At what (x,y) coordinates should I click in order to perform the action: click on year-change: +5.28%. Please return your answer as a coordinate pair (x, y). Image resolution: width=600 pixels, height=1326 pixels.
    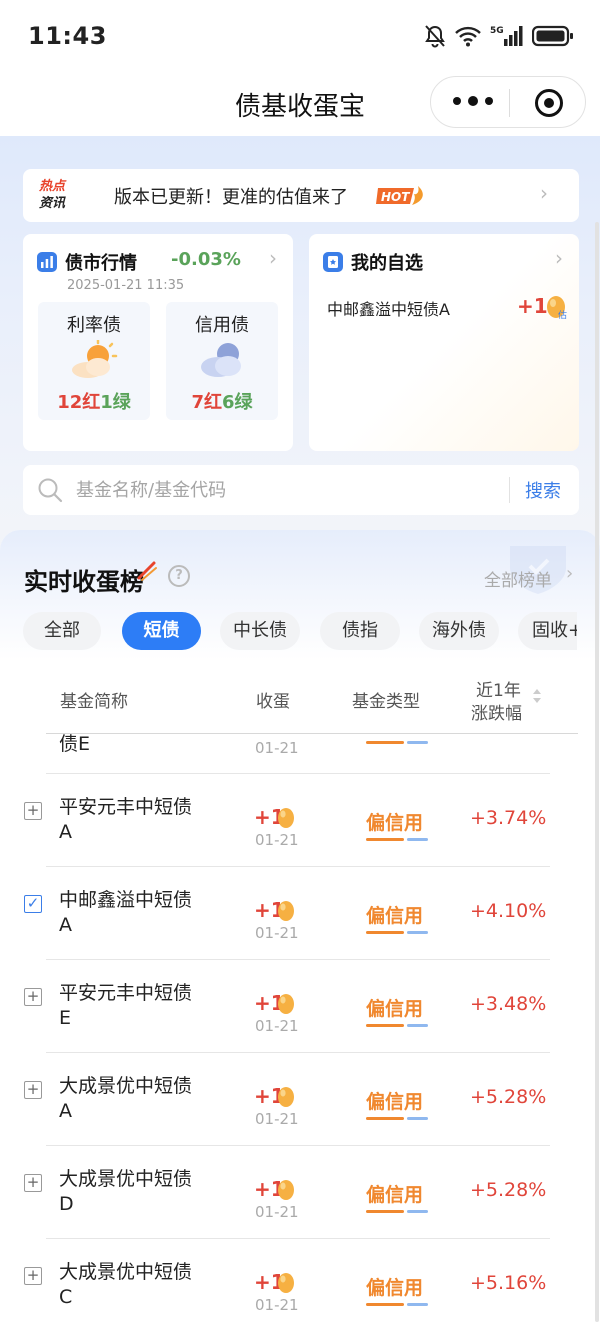
    Looking at the image, I should click on (508, 1190).